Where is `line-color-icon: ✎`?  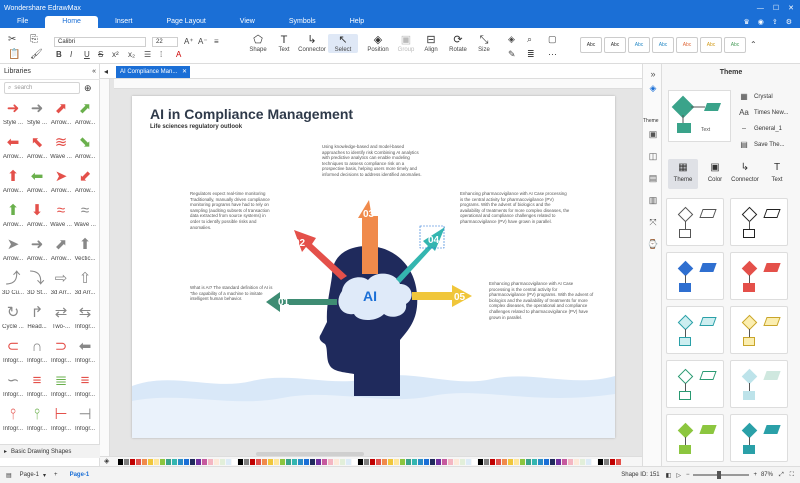 line-color-icon: ✎ is located at coordinates (512, 54).